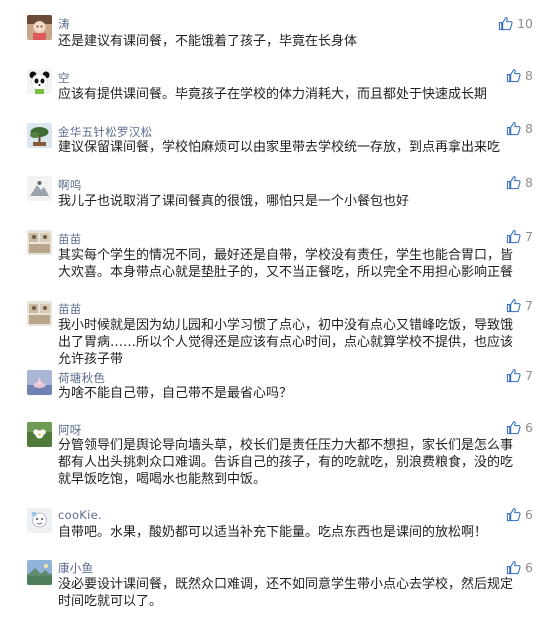  What do you see at coordinates (525, 23) in the screenshot?
I see `like-count: 10` at bounding box center [525, 23].